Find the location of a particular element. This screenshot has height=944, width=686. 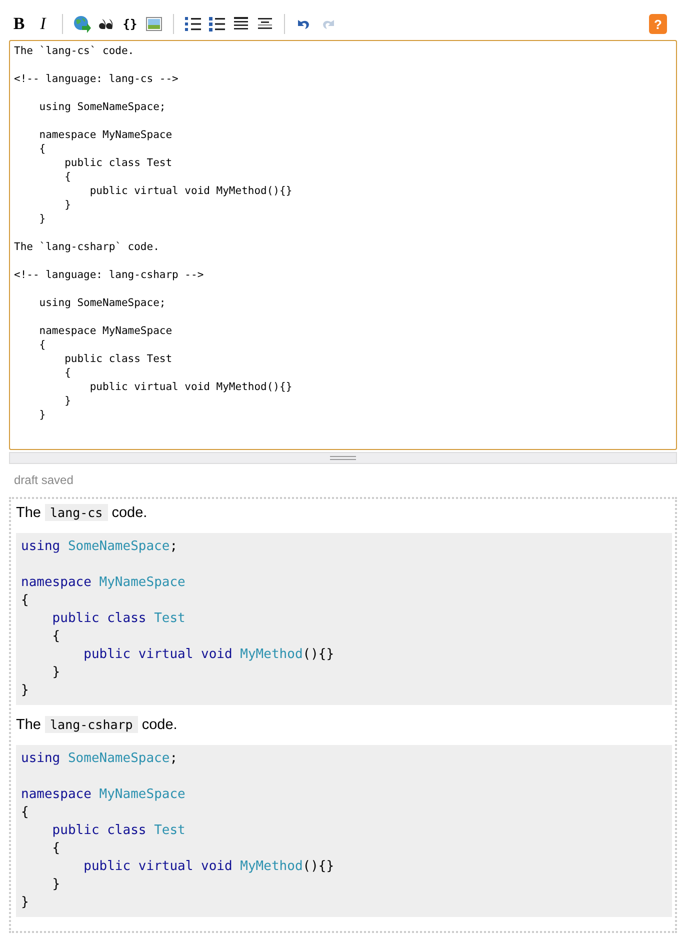

resize-handle is located at coordinates (343, 458).